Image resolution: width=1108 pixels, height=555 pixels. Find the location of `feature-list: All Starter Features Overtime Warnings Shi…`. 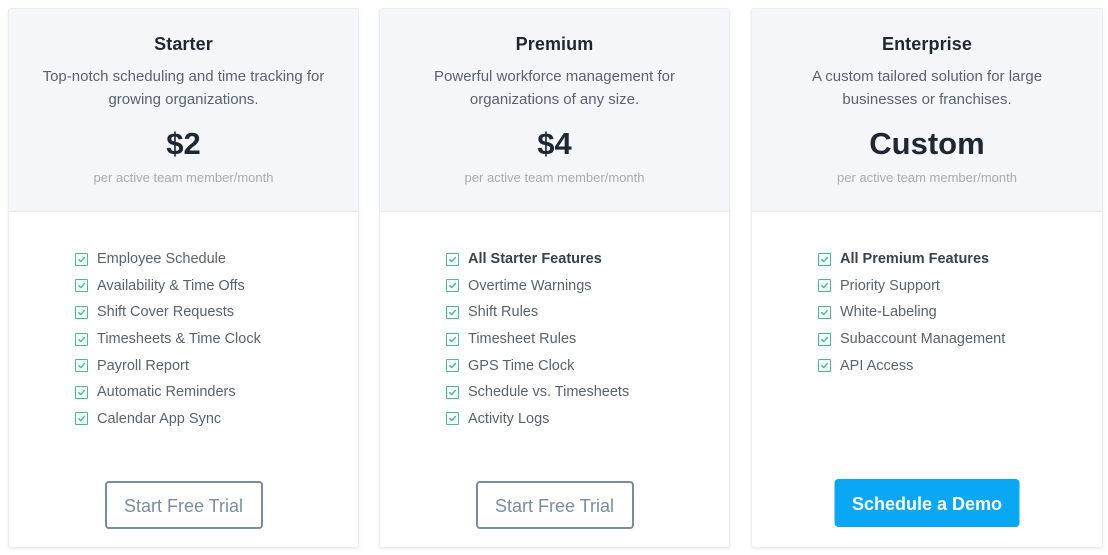

feature-list: All Starter Features Overtime Warnings Shi… is located at coordinates (537, 339).